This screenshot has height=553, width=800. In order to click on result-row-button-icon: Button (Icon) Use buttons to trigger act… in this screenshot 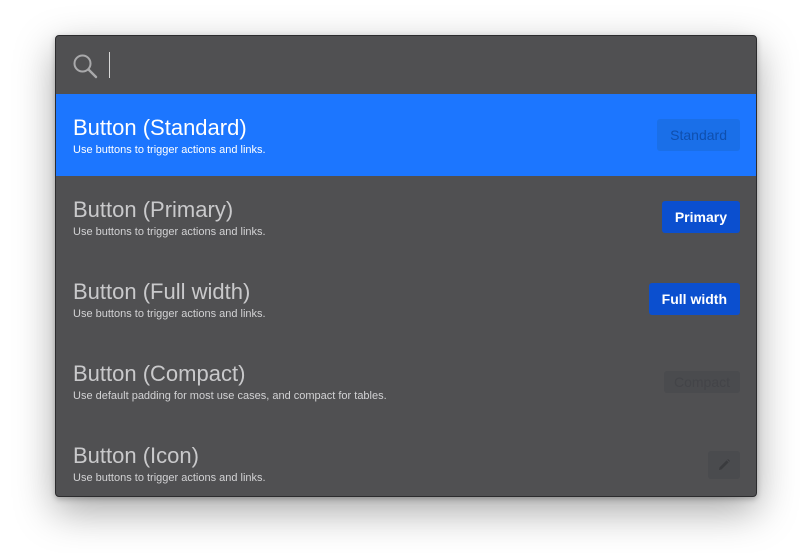, I will do `click(406, 459)`.